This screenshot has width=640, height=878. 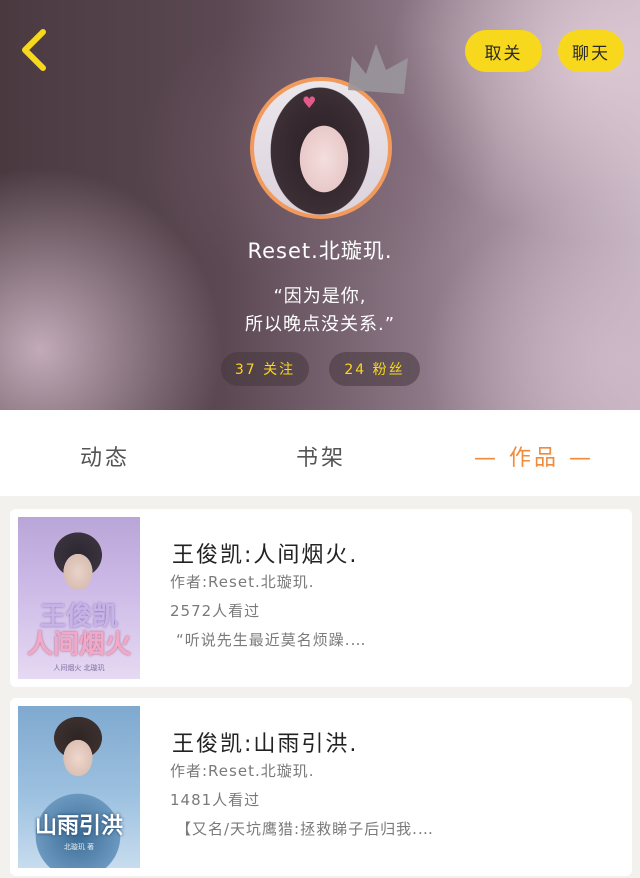 What do you see at coordinates (591, 51) in the screenshot?
I see `chat-button: 聊天` at bounding box center [591, 51].